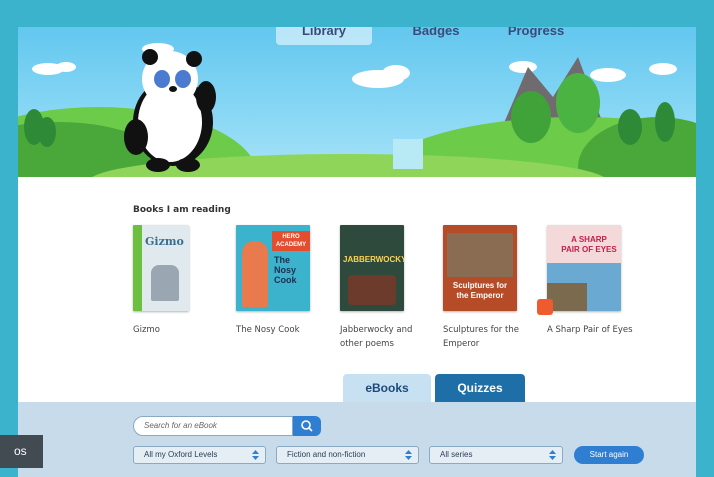  Describe the element at coordinates (480, 268) in the screenshot. I see `book-cover: Sculptures for the Emperor` at that location.